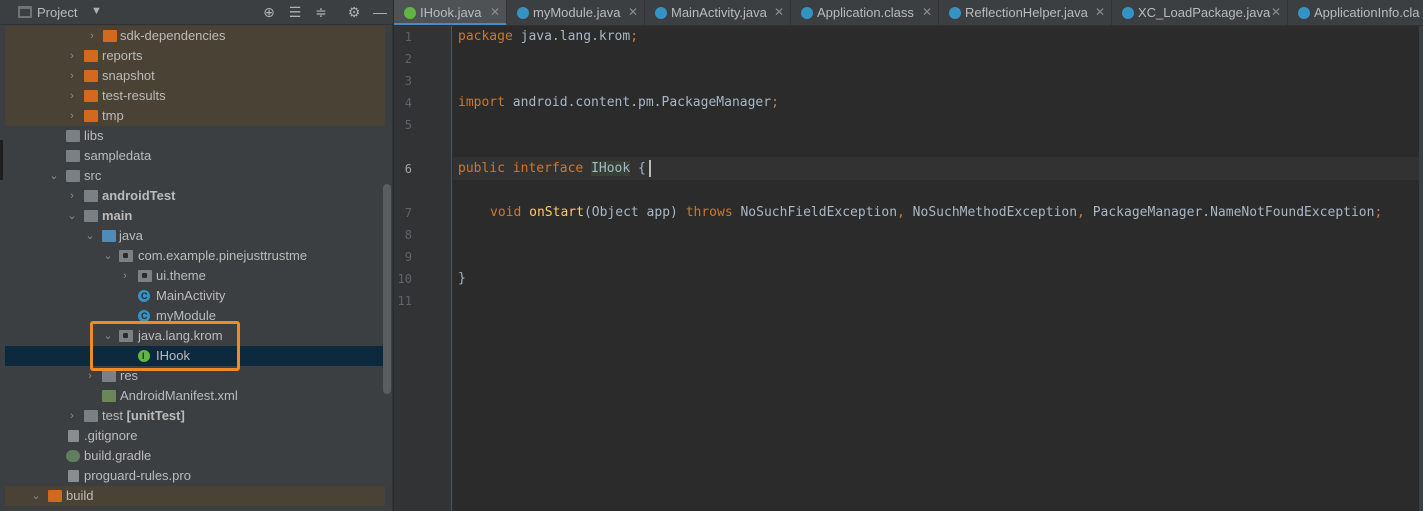 This screenshot has height=511, width=1423. I want to click on file-icon, so click(73, 436).